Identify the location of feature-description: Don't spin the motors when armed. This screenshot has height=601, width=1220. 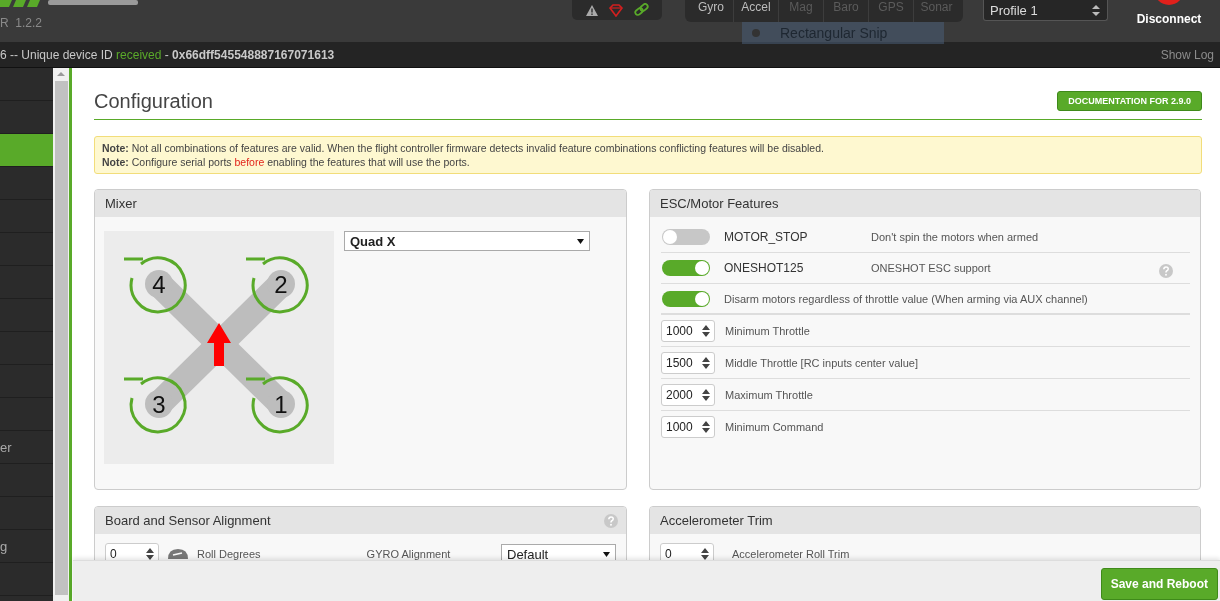
(955, 237).